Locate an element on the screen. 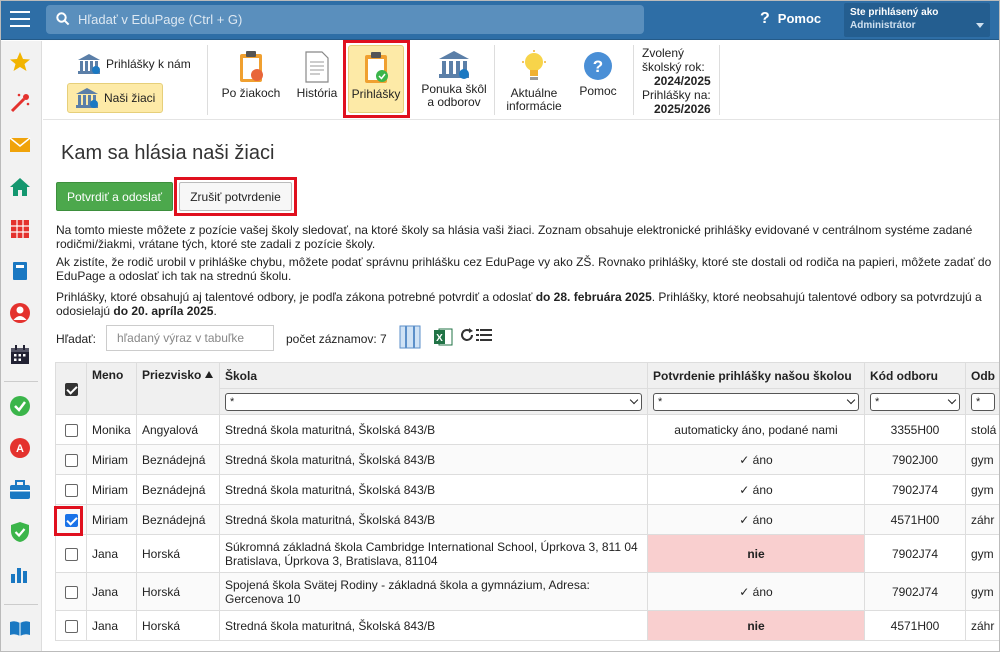  star-icon is located at coordinates (20, 62).